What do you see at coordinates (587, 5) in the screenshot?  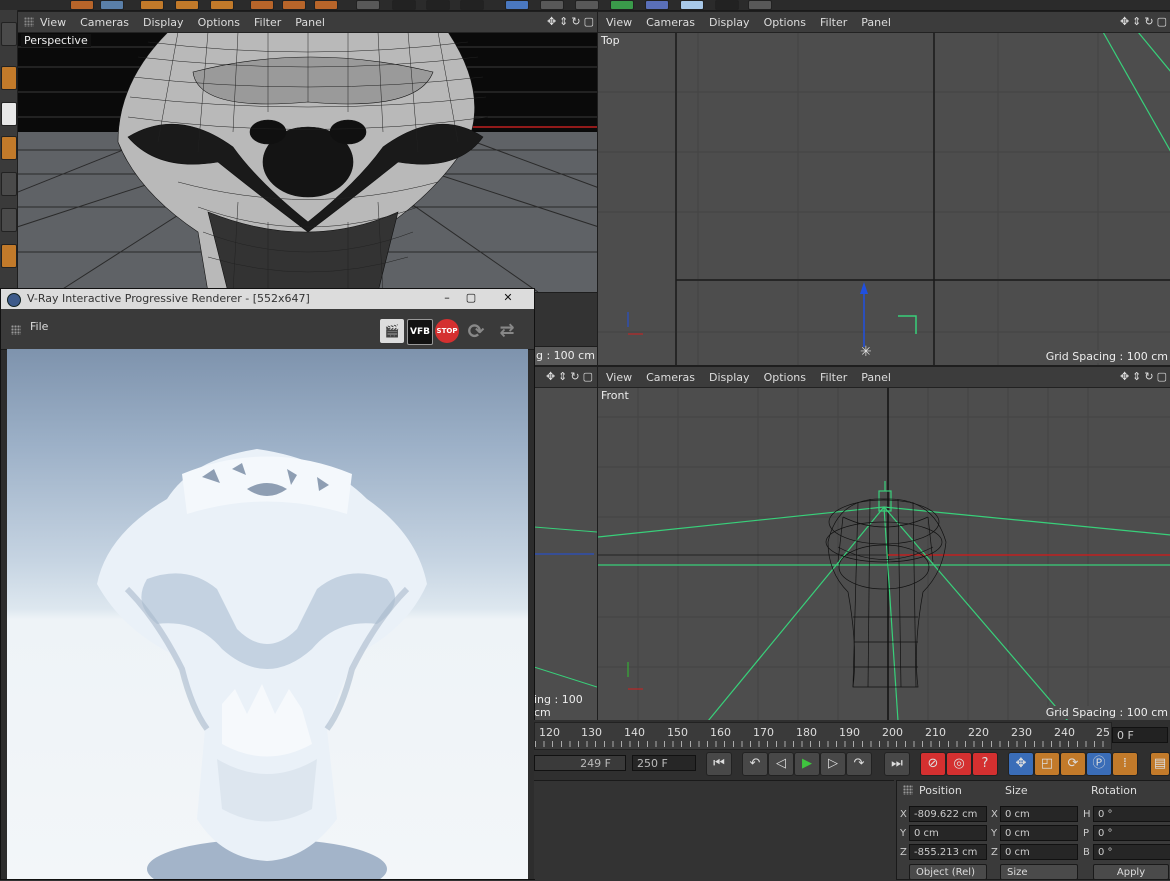 I see `subdivision-icon` at bounding box center [587, 5].